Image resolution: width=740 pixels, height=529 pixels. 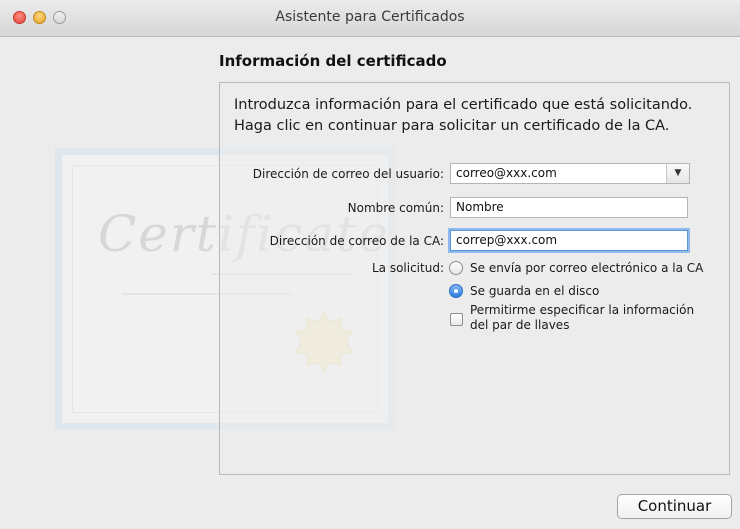 I want to click on chevron-down-icon: ▼, so click(x=677, y=173).